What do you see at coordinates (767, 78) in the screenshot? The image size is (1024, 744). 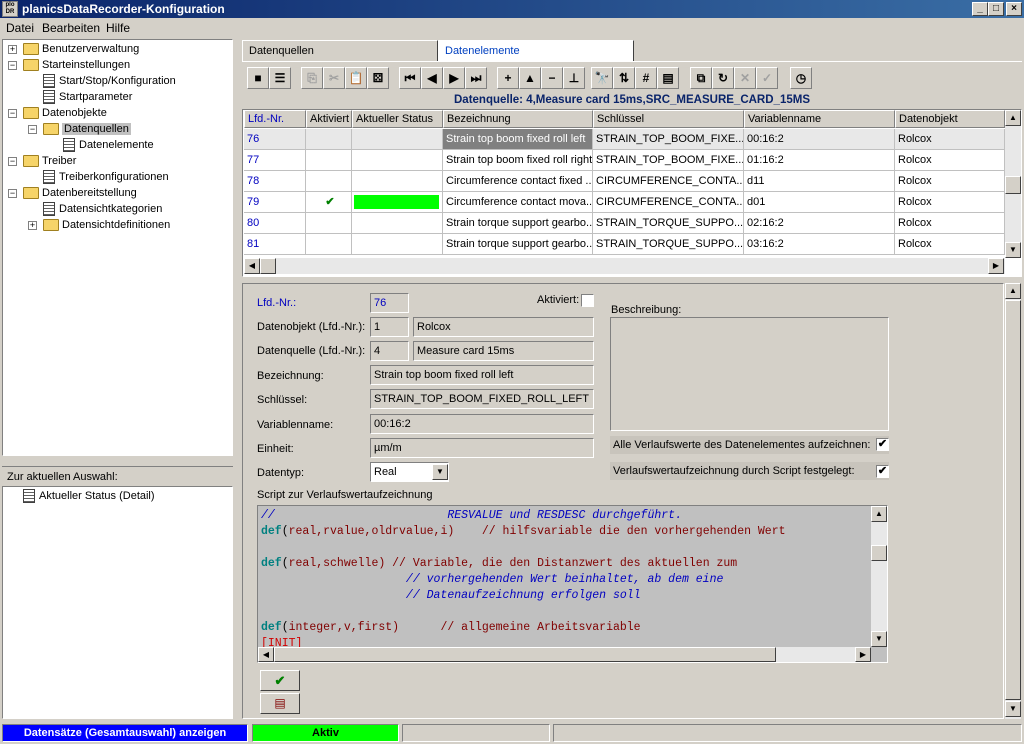 I see `confirm-icon: ✓` at bounding box center [767, 78].